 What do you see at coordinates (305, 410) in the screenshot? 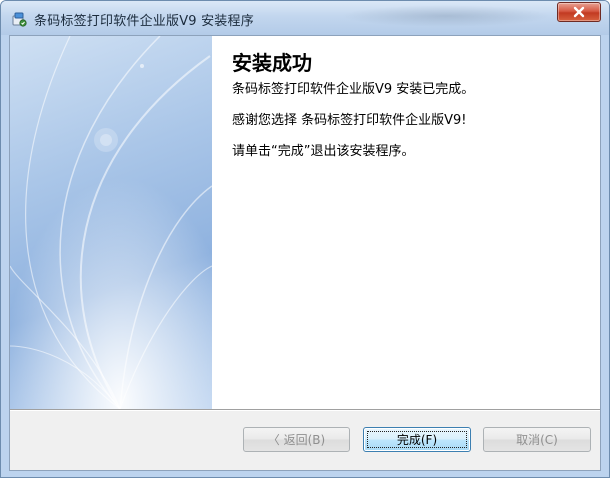
I see `button-bar-divider` at bounding box center [305, 410].